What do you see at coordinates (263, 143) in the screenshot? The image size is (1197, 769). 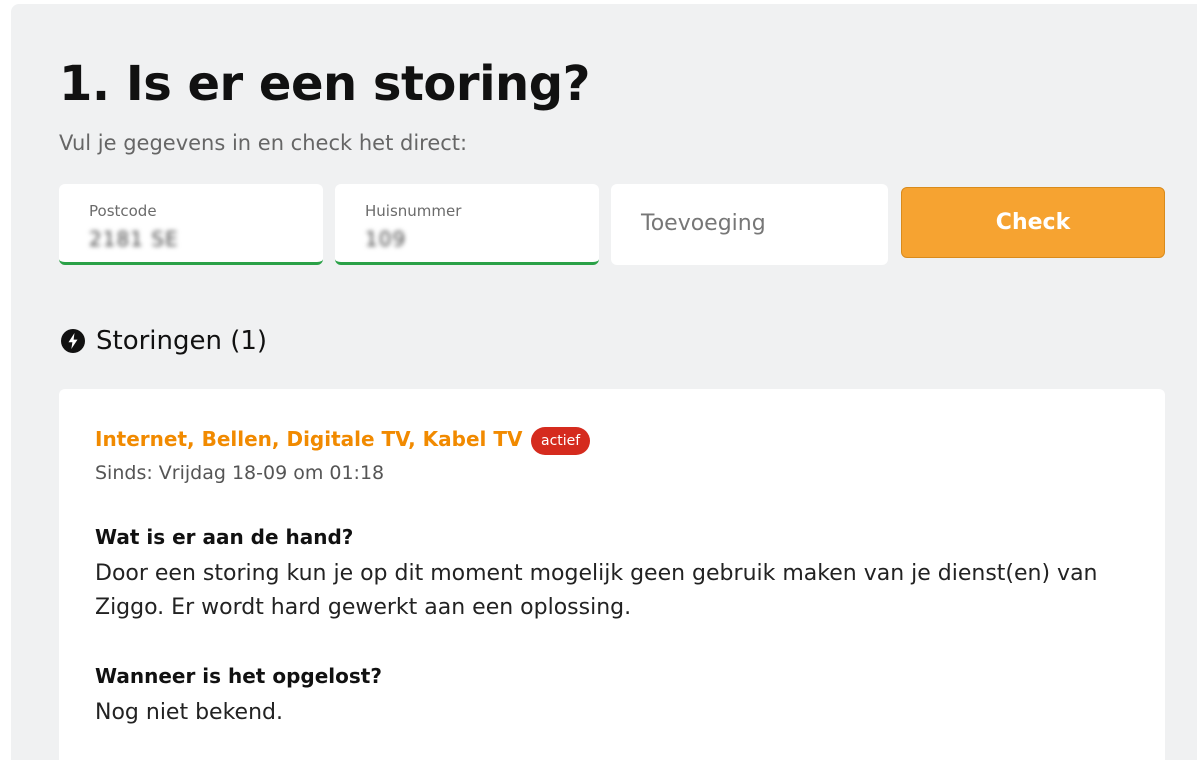 I see `page-subtitle: Vul je gegevens in en check het direct:` at bounding box center [263, 143].